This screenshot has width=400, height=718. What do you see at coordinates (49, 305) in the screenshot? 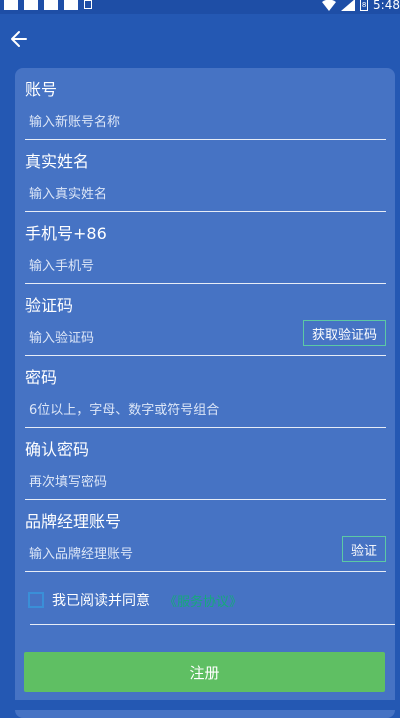
I see `verify-code-label: 验证码` at bounding box center [49, 305].